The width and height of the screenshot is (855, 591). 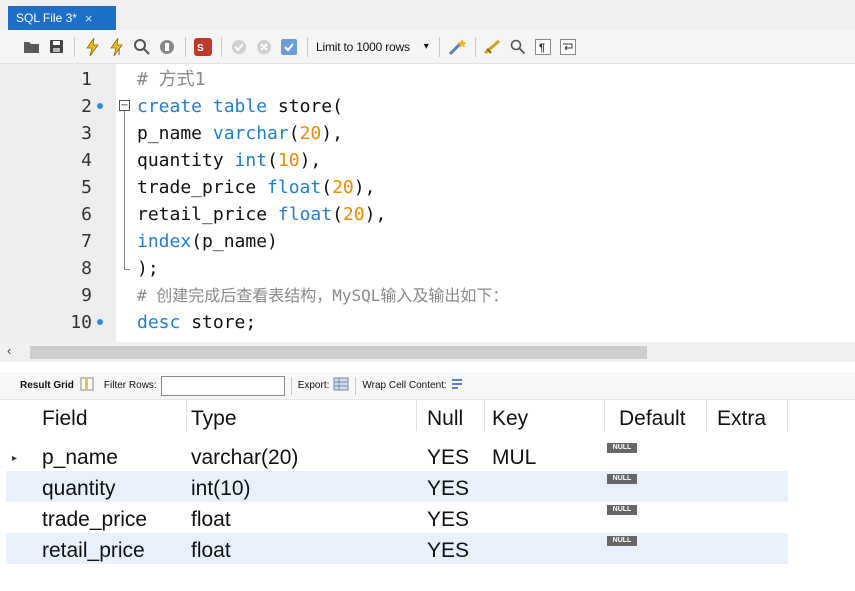 I want to click on code-text: quantity int(10),, so click(x=229, y=160).